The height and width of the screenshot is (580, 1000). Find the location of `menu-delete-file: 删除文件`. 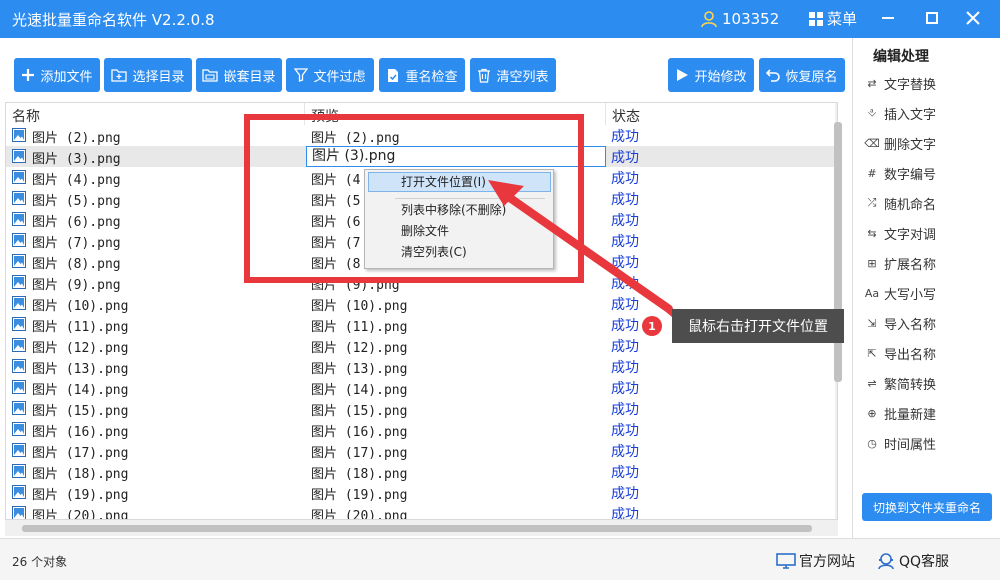

menu-delete-file: 删除文件 is located at coordinates (459, 231).